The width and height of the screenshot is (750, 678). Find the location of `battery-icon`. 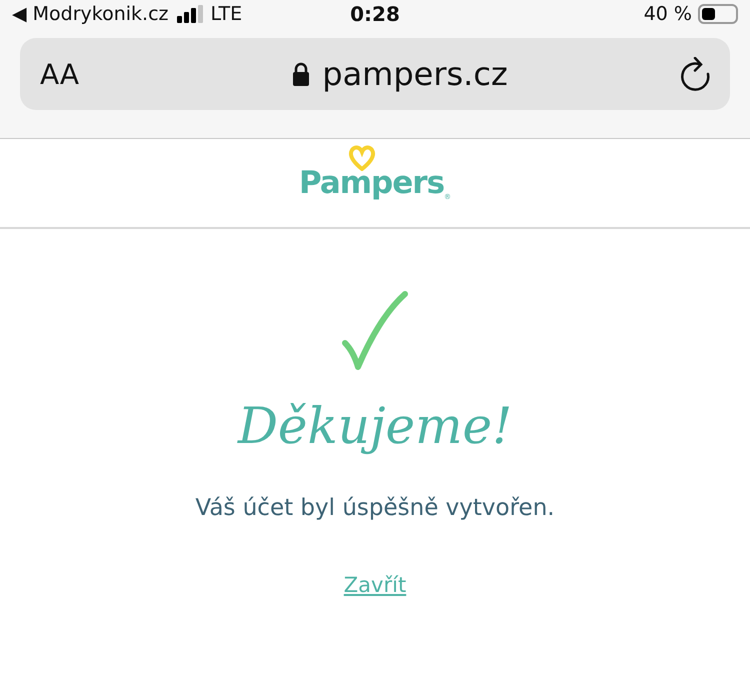

battery-icon is located at coordinates (718, 14).